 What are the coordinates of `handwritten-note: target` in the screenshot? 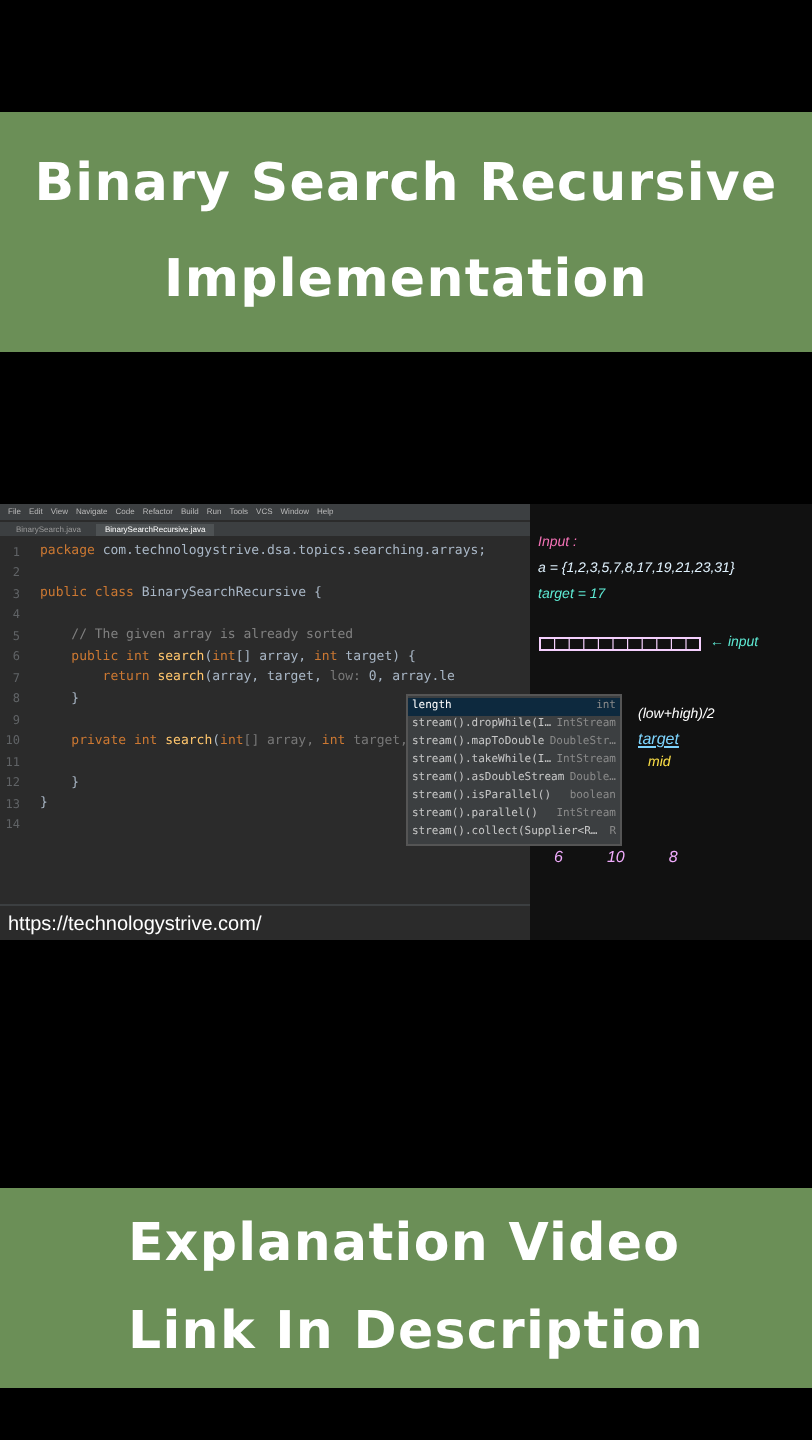 It's located at (660, 740).